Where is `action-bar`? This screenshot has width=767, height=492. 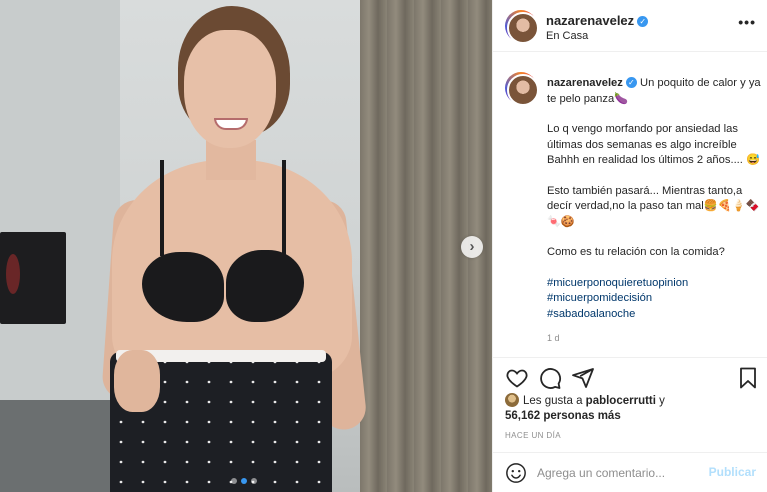 action-bar is located at coordinates (630, 377).